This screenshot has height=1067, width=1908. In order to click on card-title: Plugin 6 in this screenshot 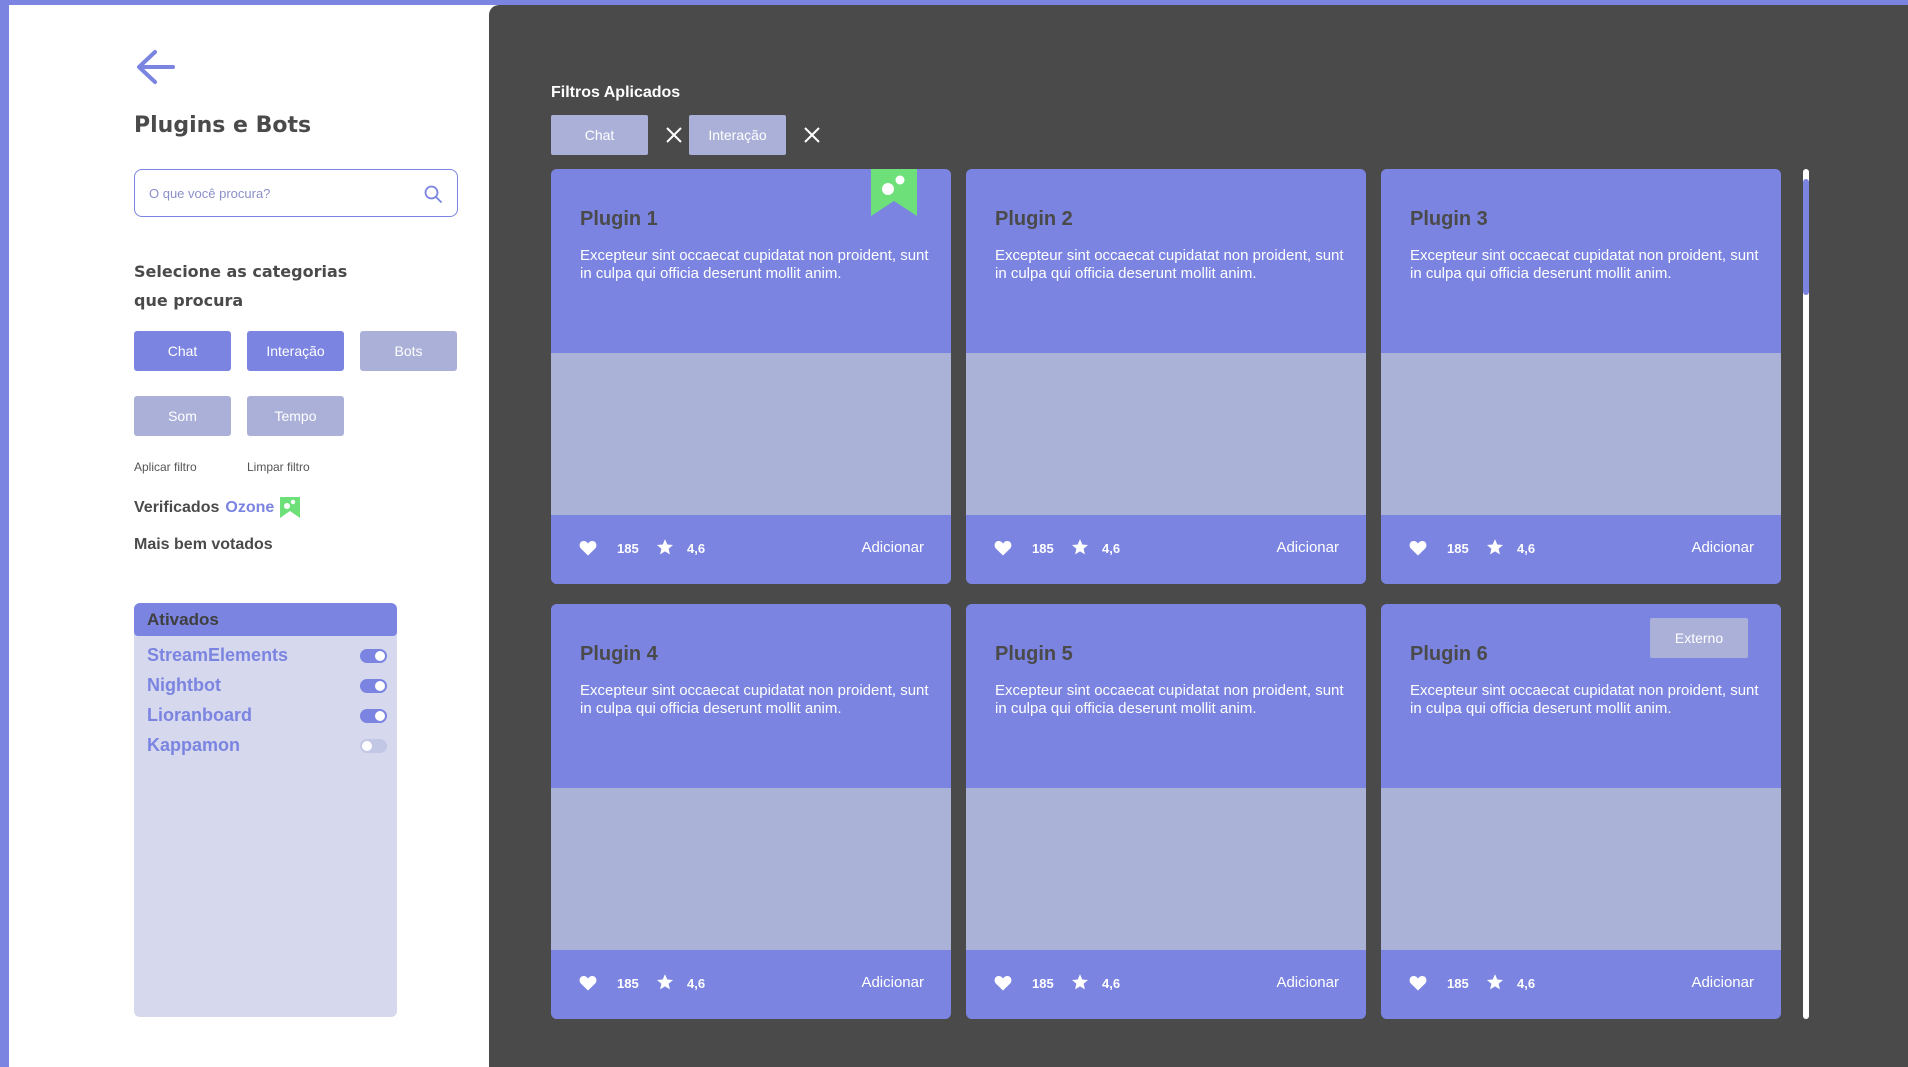, I will do `click(1449, 654)`.